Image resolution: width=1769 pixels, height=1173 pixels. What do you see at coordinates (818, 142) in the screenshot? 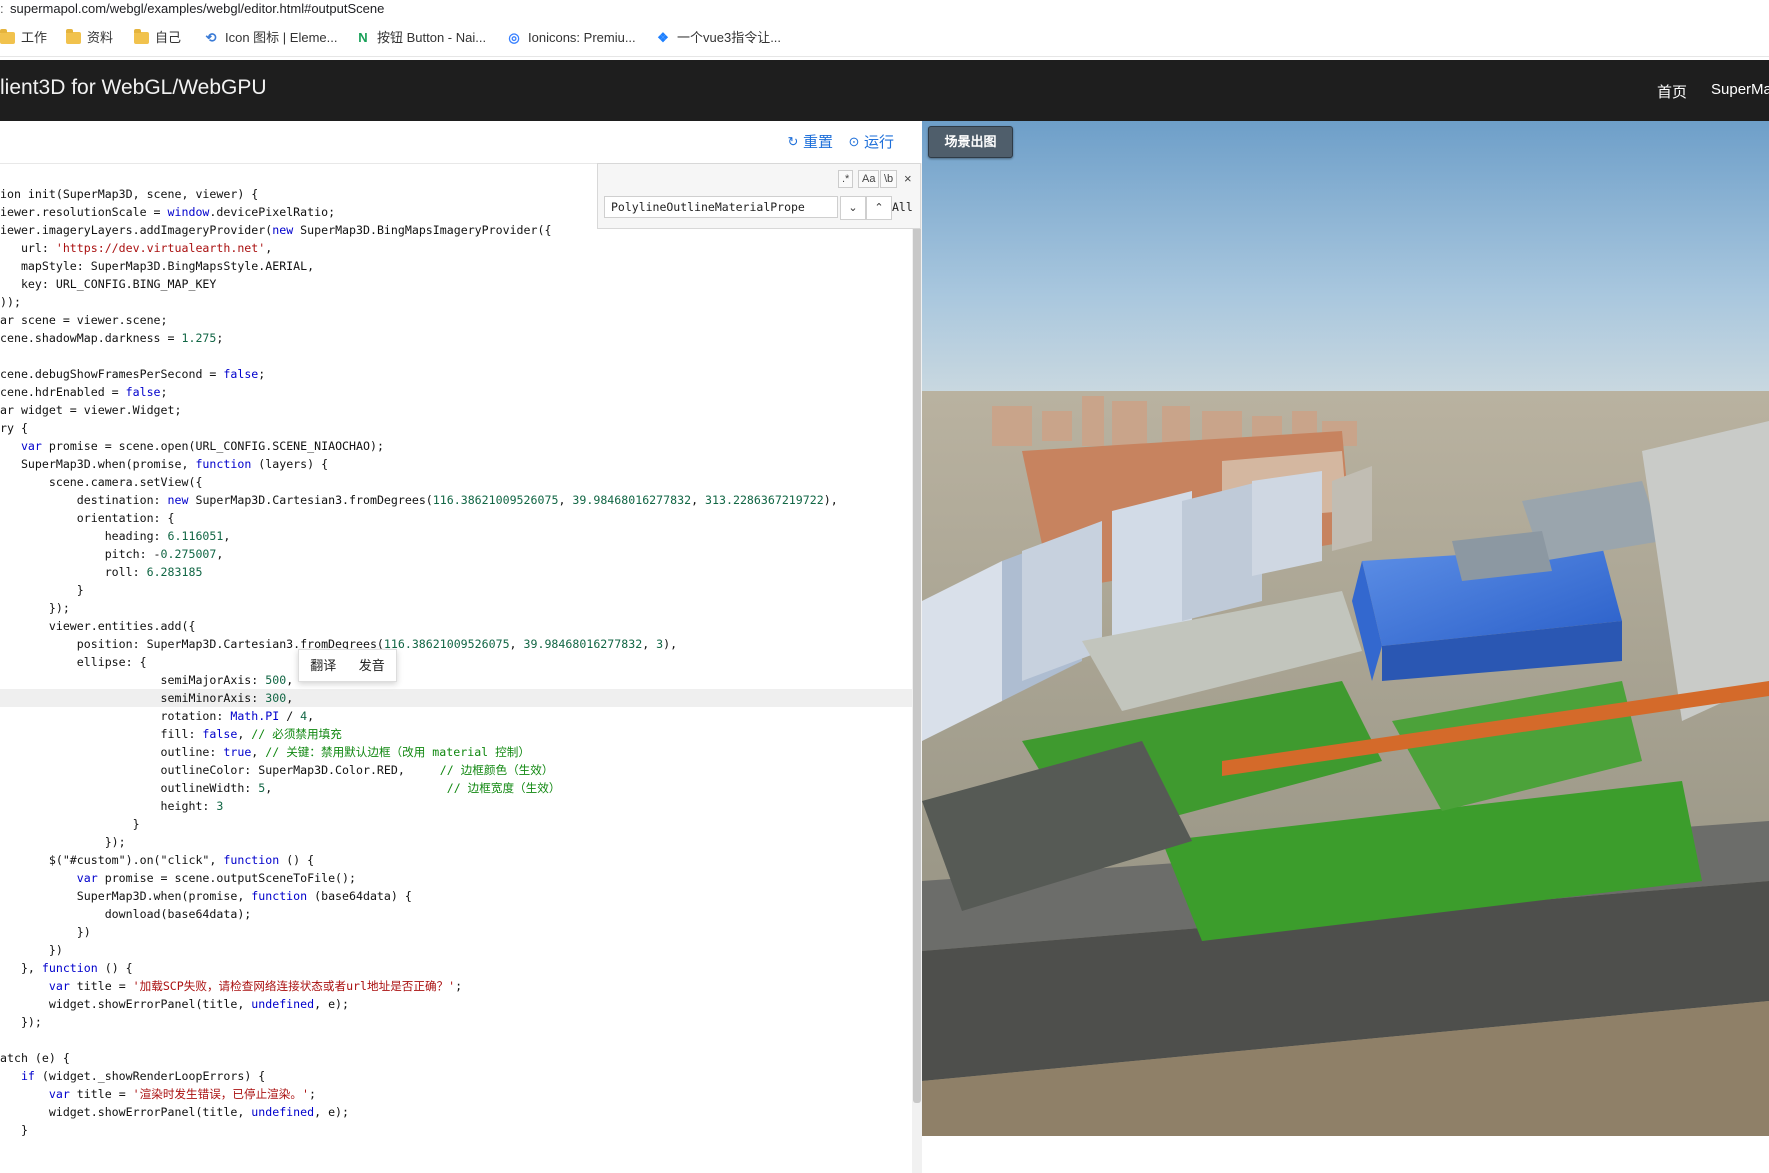
I see `reset-label: 重置` at bounding box center [818, 142].